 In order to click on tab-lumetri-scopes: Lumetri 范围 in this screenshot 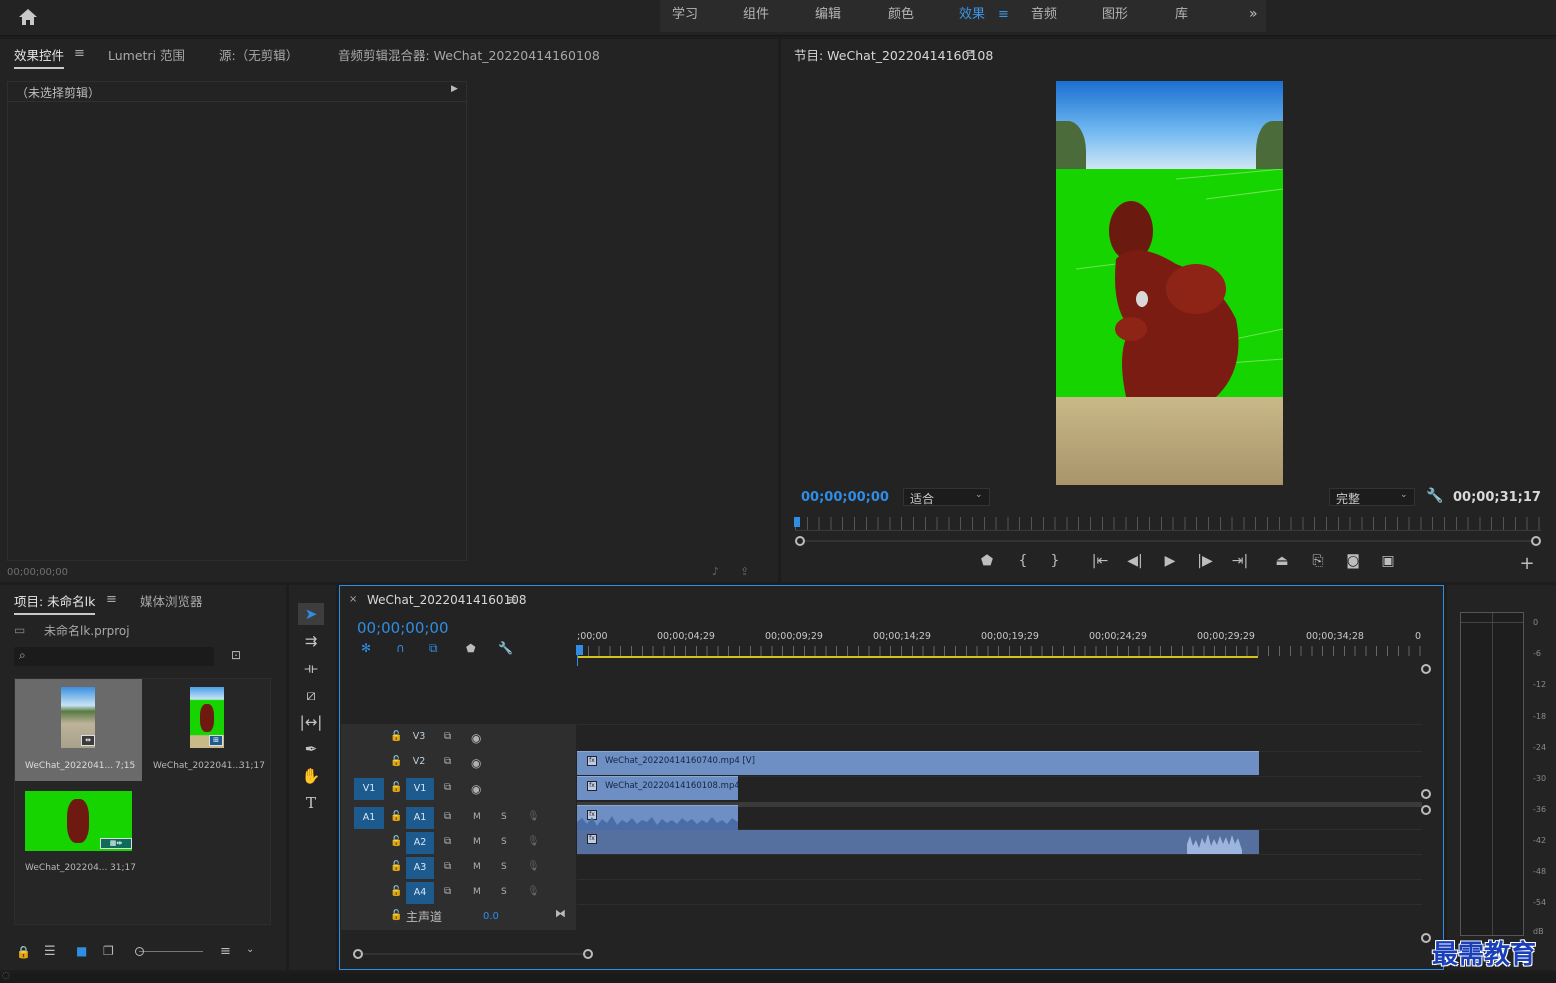, I will do `click(146, 54)`.